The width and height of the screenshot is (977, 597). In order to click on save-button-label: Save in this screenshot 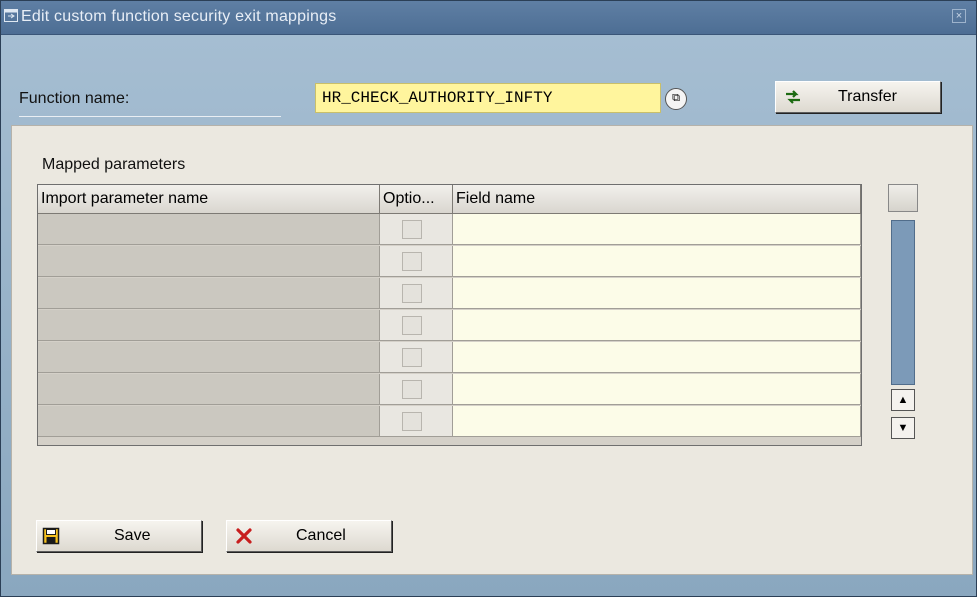, I will do `click(132, 535)`.